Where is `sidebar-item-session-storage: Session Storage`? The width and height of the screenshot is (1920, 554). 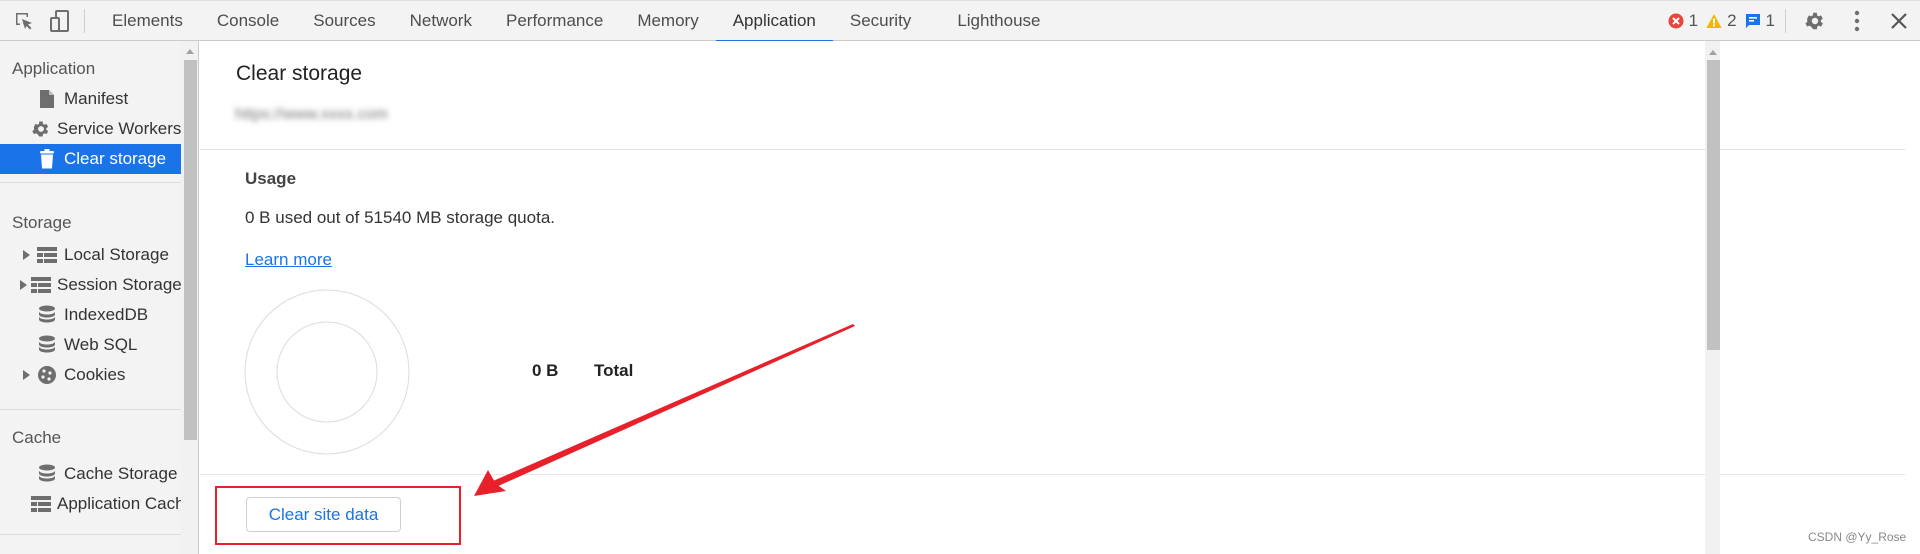
sidebar-item-session-storage: Session Storage is located at coordinates (90, 285).